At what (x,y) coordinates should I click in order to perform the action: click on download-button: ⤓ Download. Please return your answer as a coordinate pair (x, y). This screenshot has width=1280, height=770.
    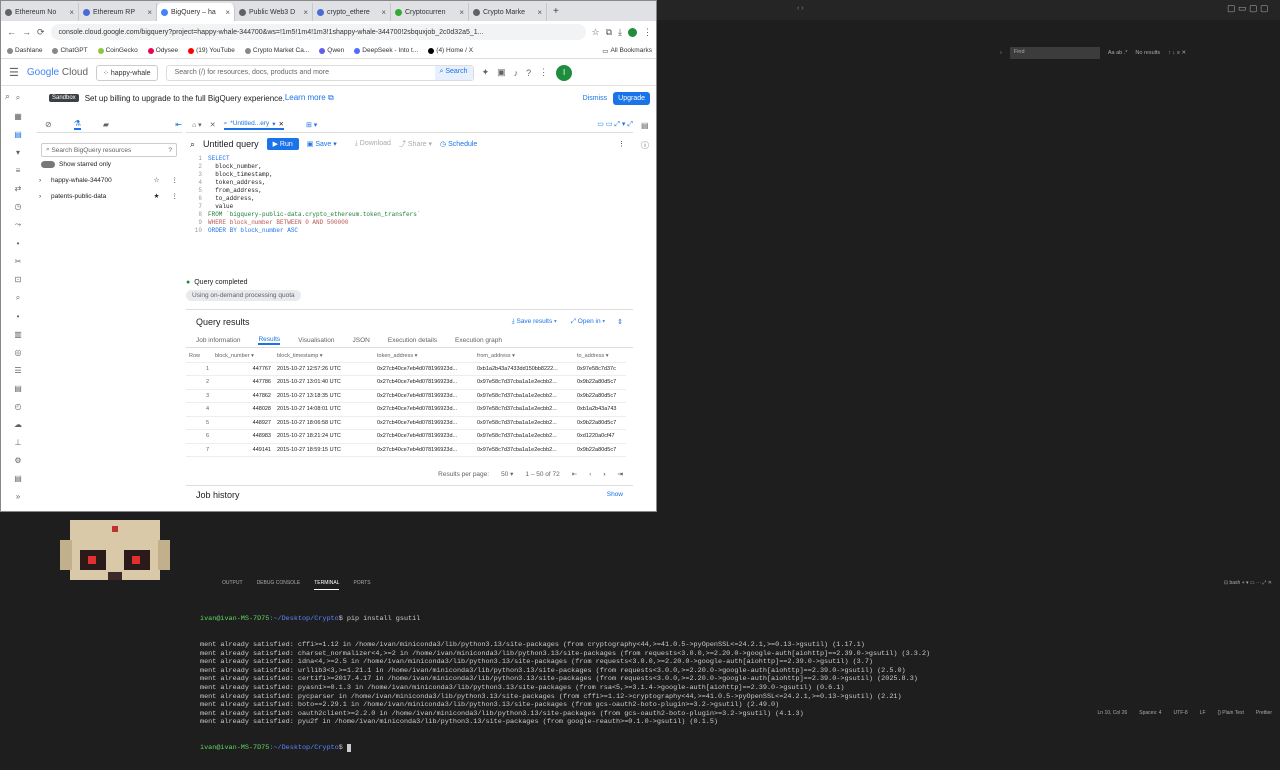
    Looking at the image, I should click on (373, 144).